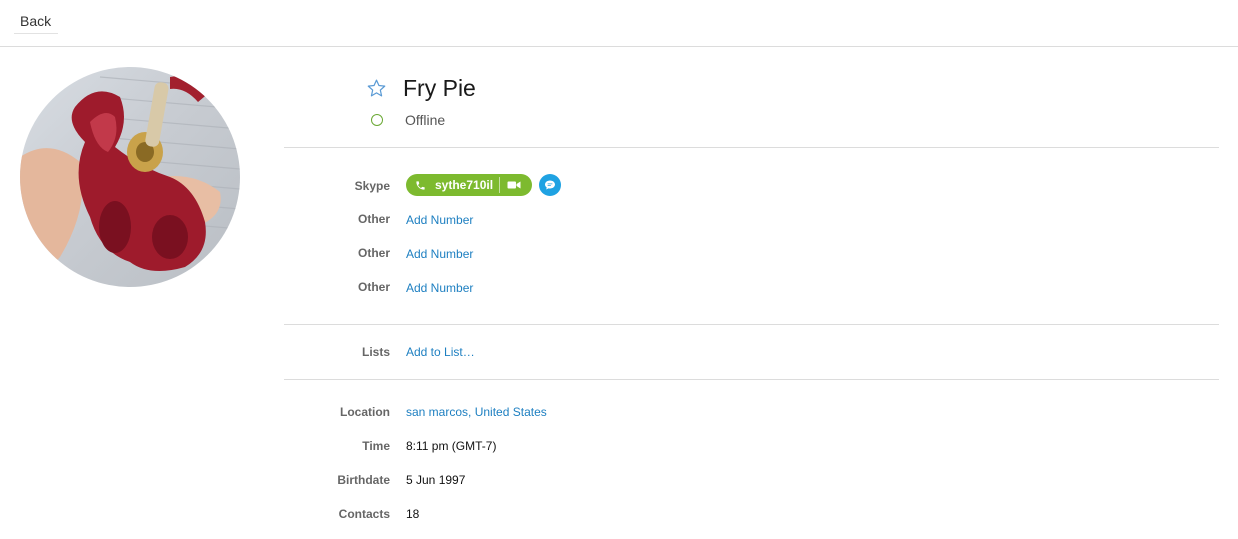 The image size is (1238, 539). Describe the element at coordinates (437, 412) in the screenshot. I see `location-city-link: san marcos` at that location.